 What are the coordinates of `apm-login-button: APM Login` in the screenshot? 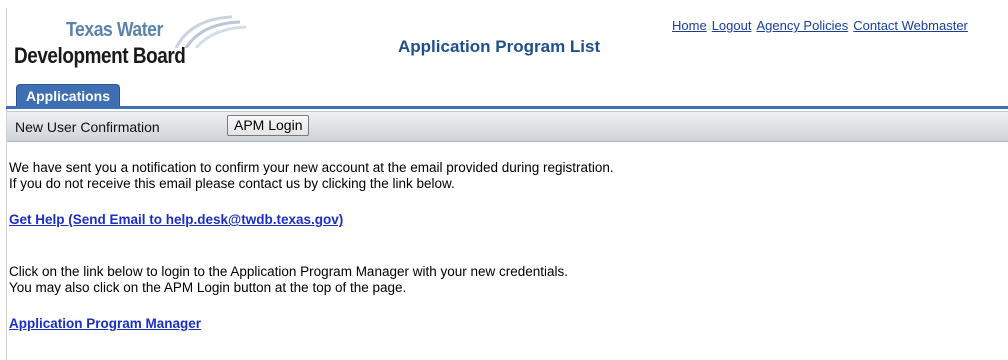 It's located at (268, 125).